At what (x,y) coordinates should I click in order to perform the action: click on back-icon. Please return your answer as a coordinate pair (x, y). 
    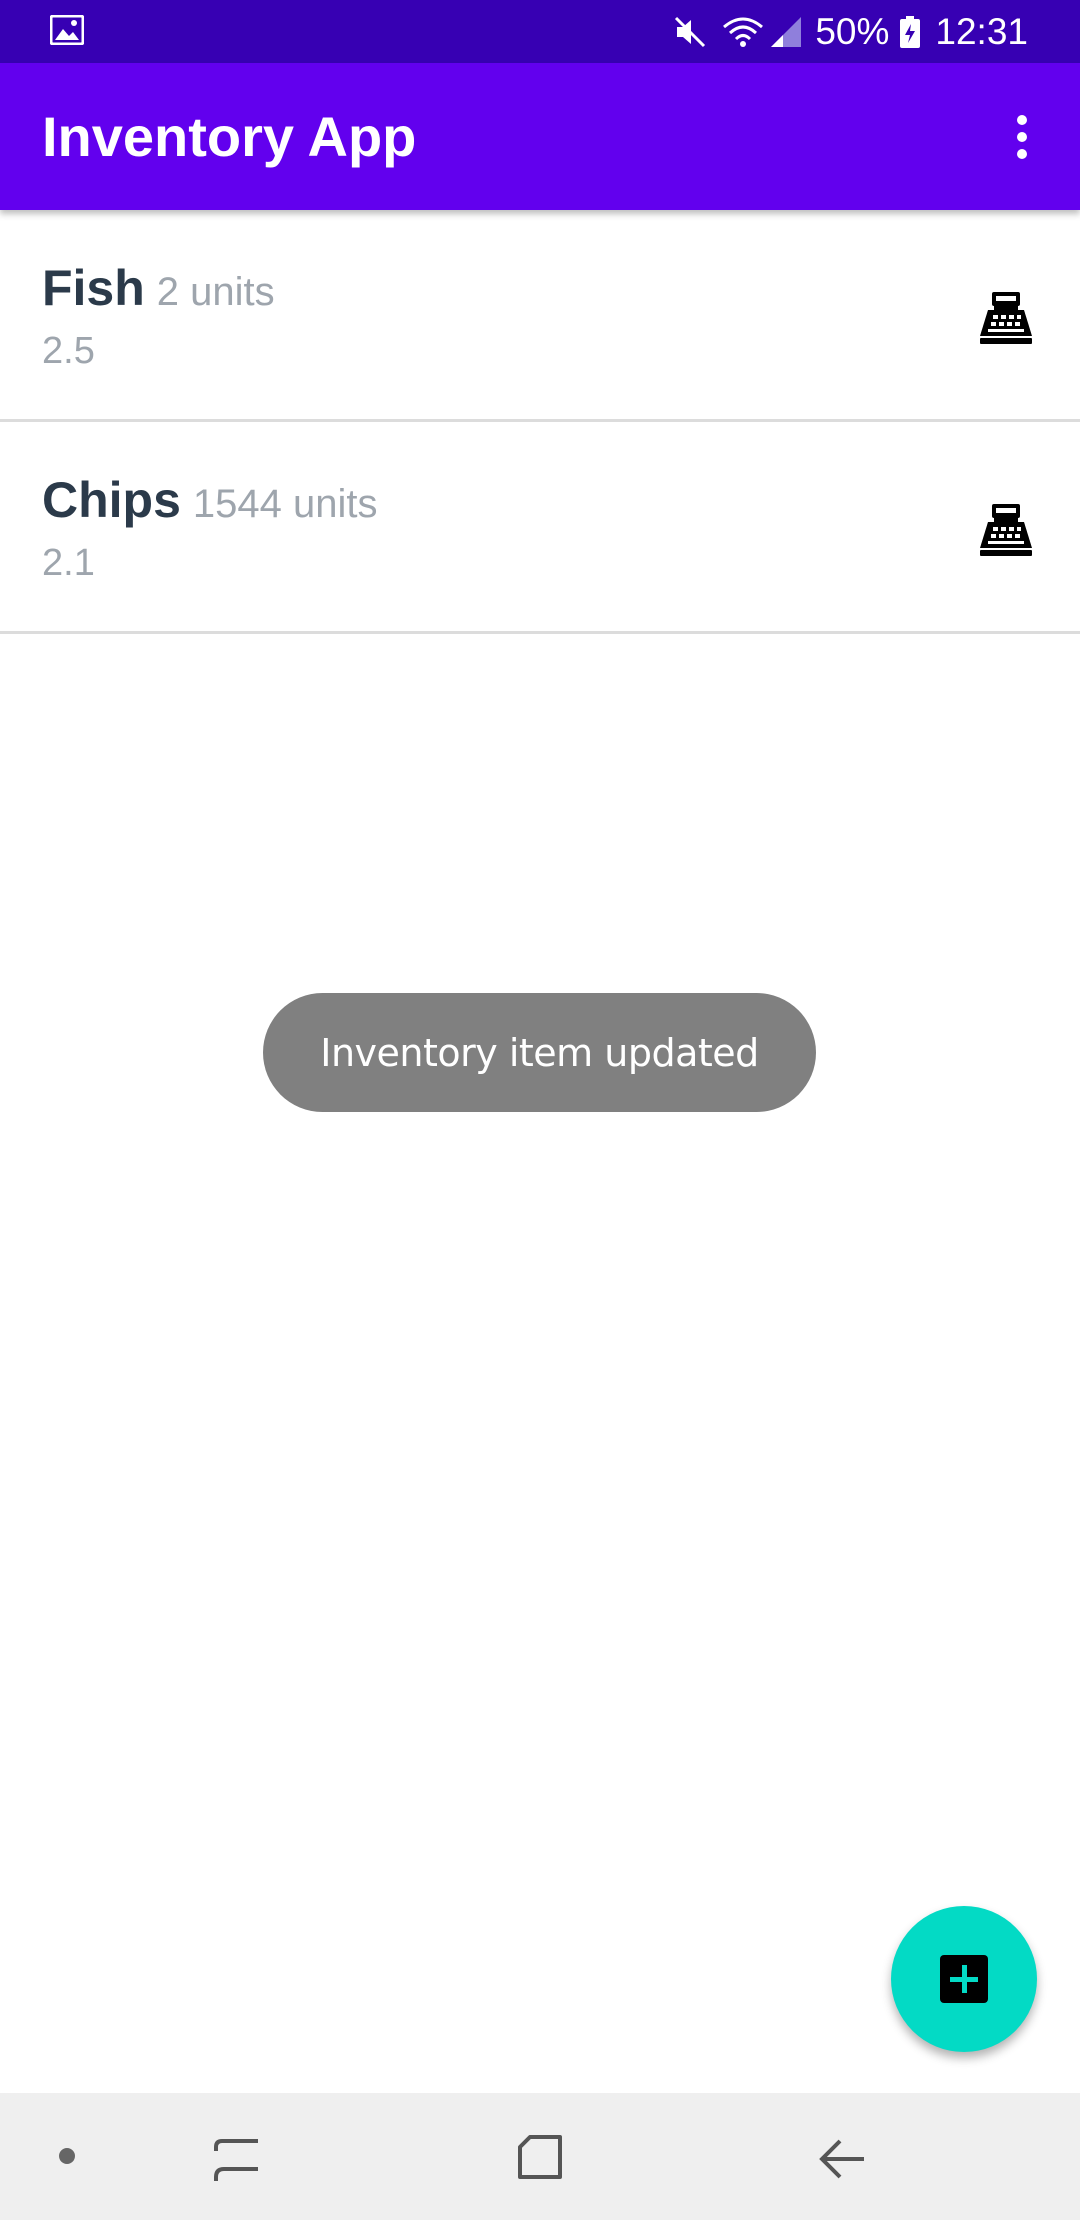
    Looking at the image, I should click on (843, 2159).